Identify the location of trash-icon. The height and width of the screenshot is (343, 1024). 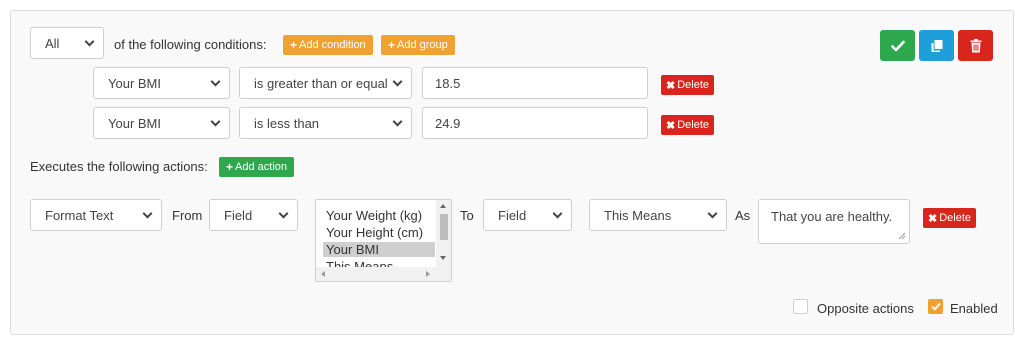
(975, 45).